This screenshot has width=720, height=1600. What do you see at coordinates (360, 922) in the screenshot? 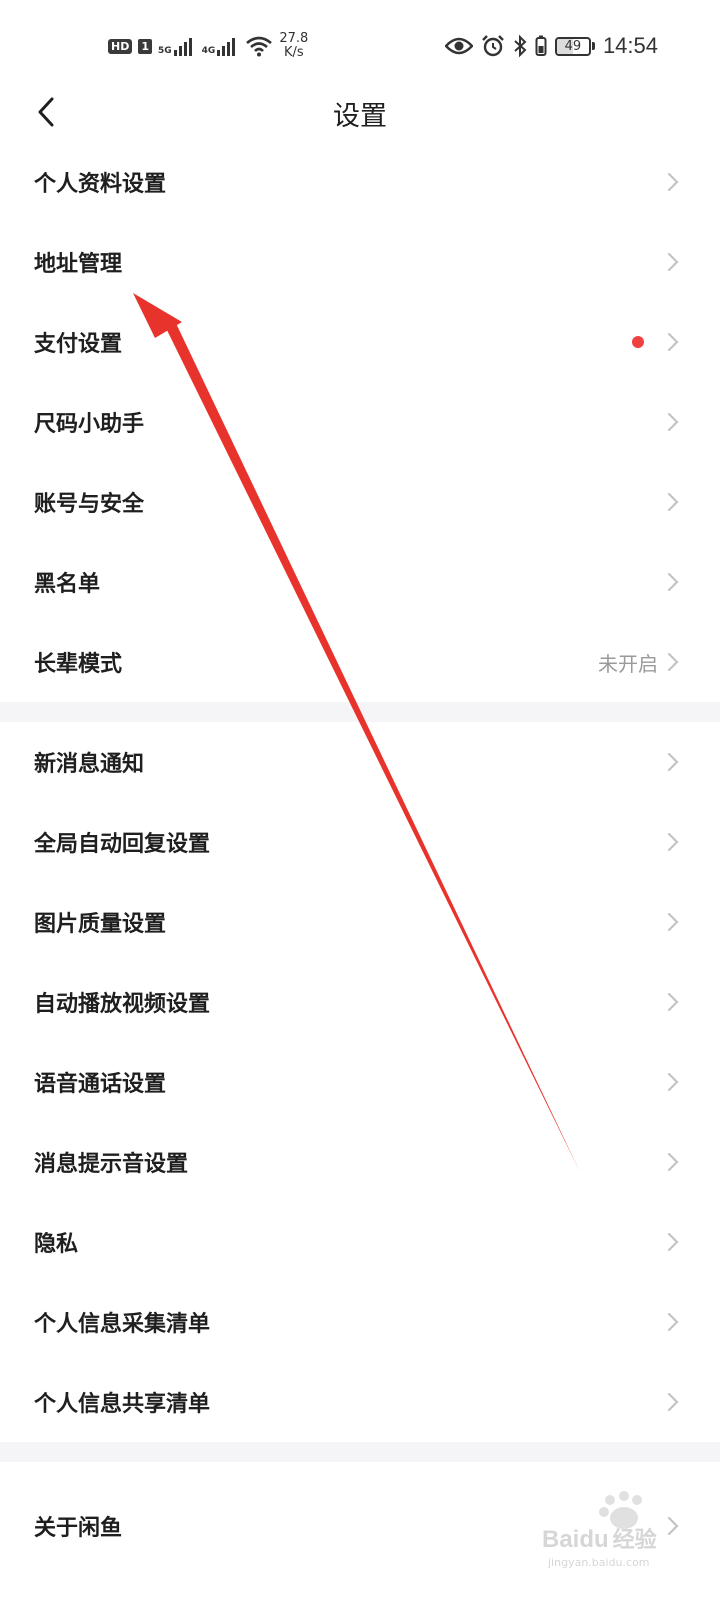
I see `settings-item-image-quality: 图片质量设置` at bounding box center [360, 922].